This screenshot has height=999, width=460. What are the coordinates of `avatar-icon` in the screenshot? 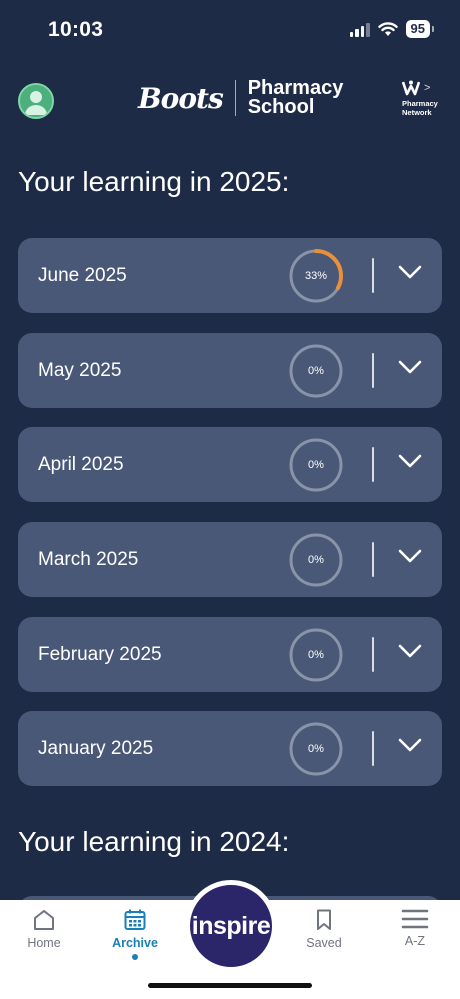 It's located at (36, 103).